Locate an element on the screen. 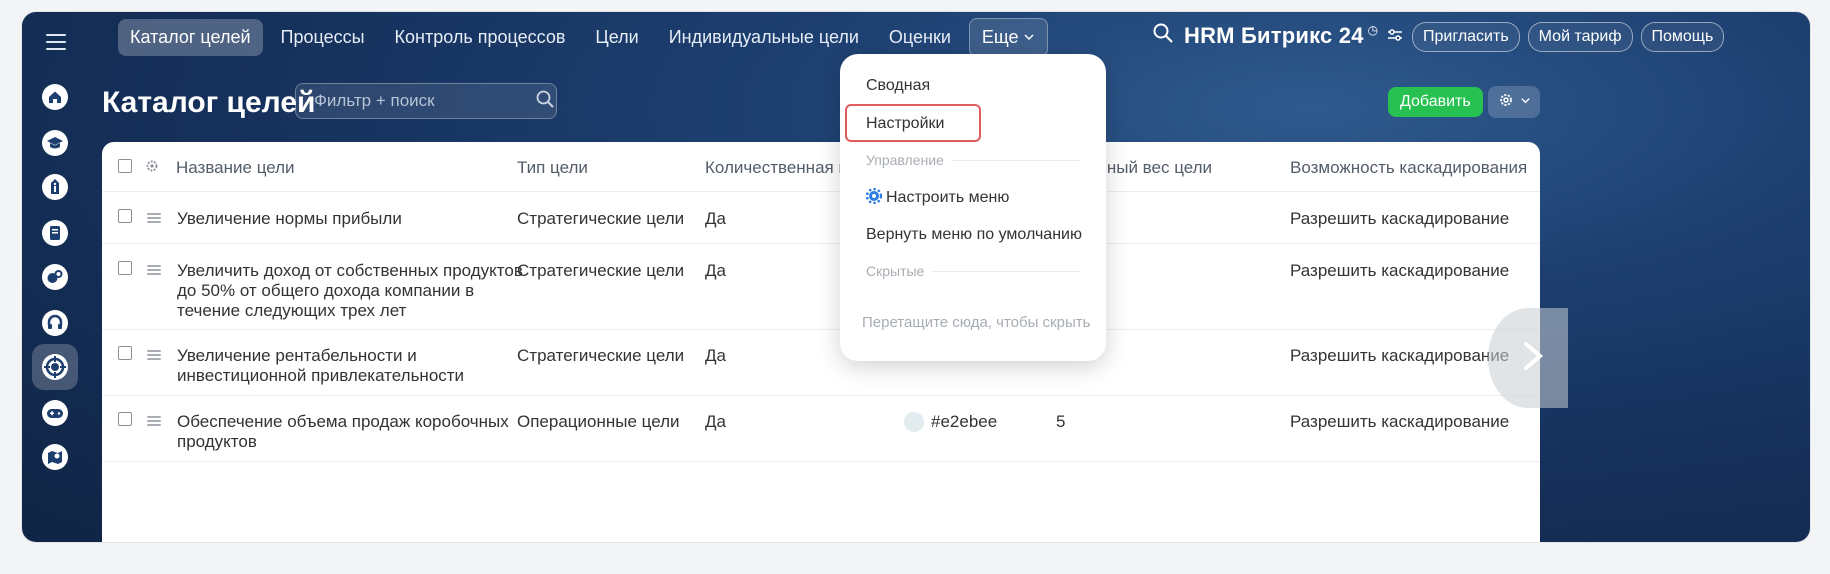 The height and width of the screenshot is (574, 1830). home-icon is located at coordinates (55, 97).